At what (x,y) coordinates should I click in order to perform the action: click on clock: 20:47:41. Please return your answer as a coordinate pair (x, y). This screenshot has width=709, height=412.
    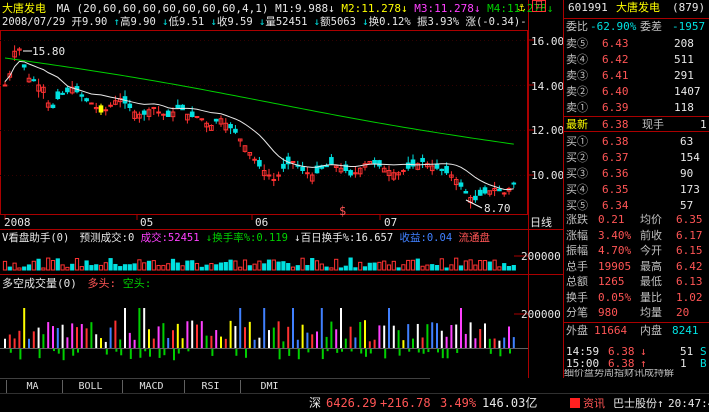
    Looking at the image, I should click on (688, 403).